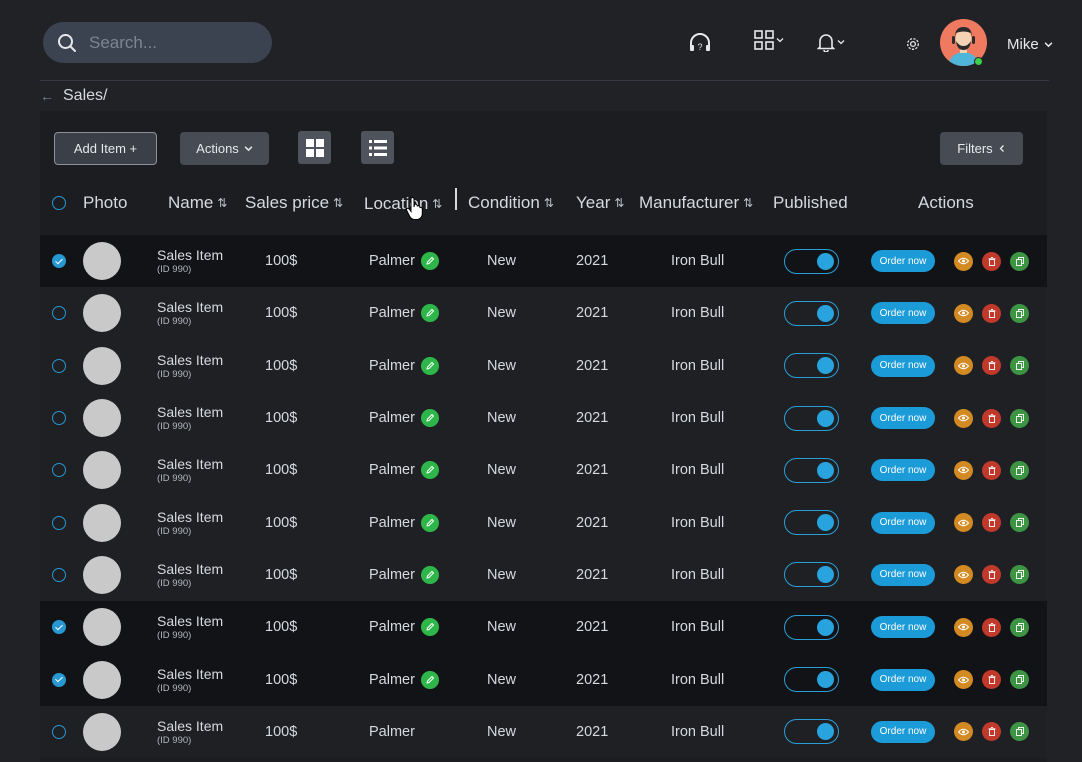 The image size is (1082, 762). I want to click on breadcrumb-path: Sales/, so click(85, 96).